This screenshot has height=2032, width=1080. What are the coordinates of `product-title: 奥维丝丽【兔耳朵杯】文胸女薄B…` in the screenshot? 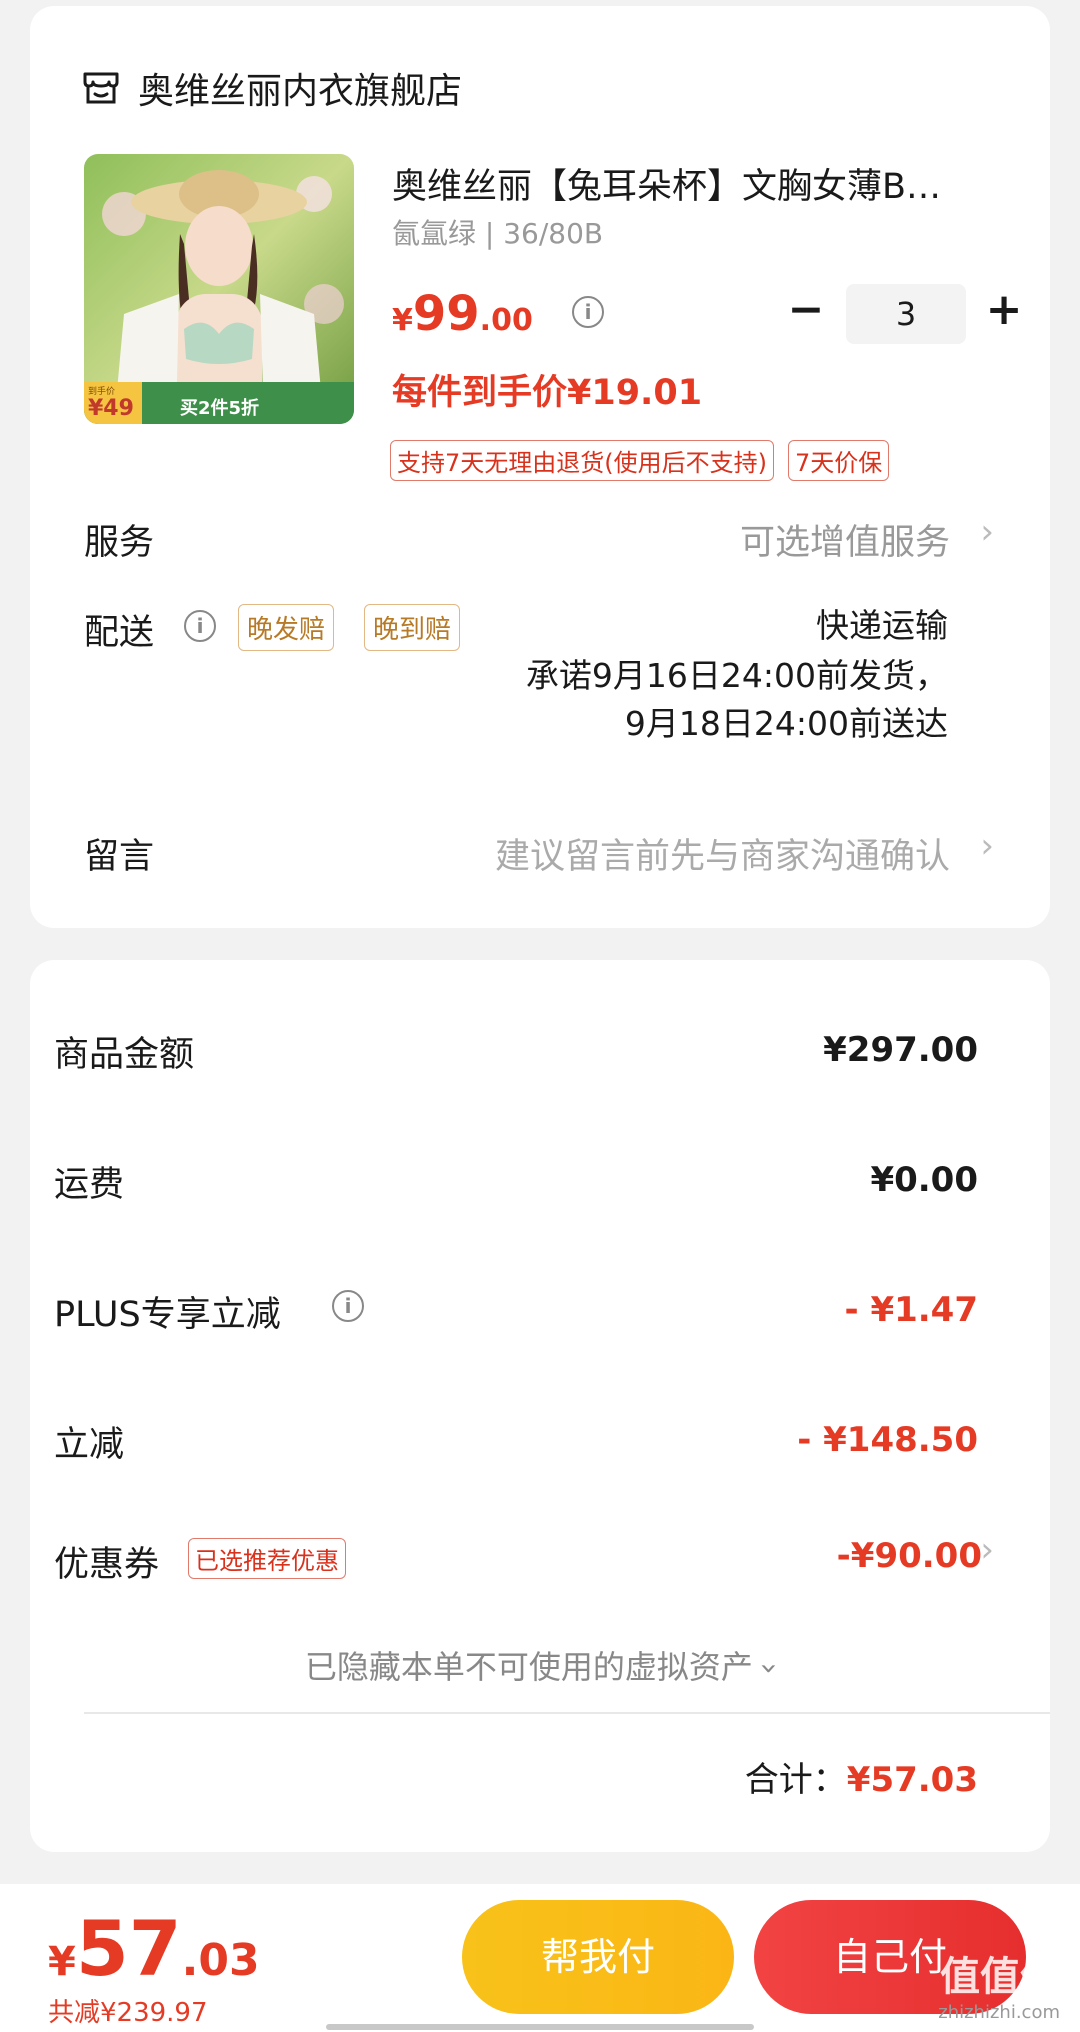 It's located at (692, 183).